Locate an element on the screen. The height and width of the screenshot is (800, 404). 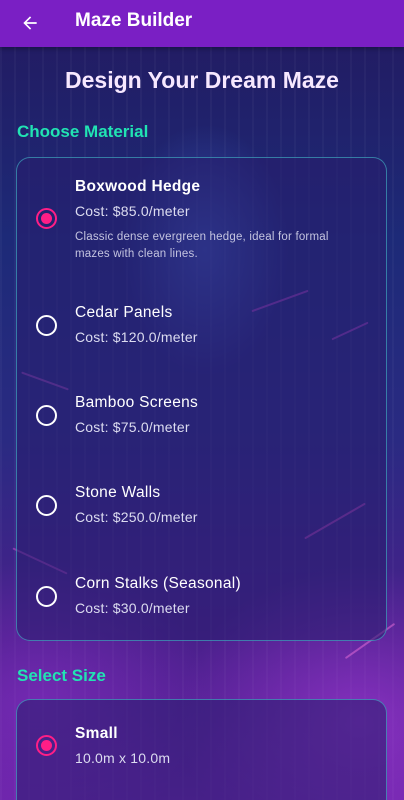
material-section-title: Choose Material is located at coordinates (83, 131).